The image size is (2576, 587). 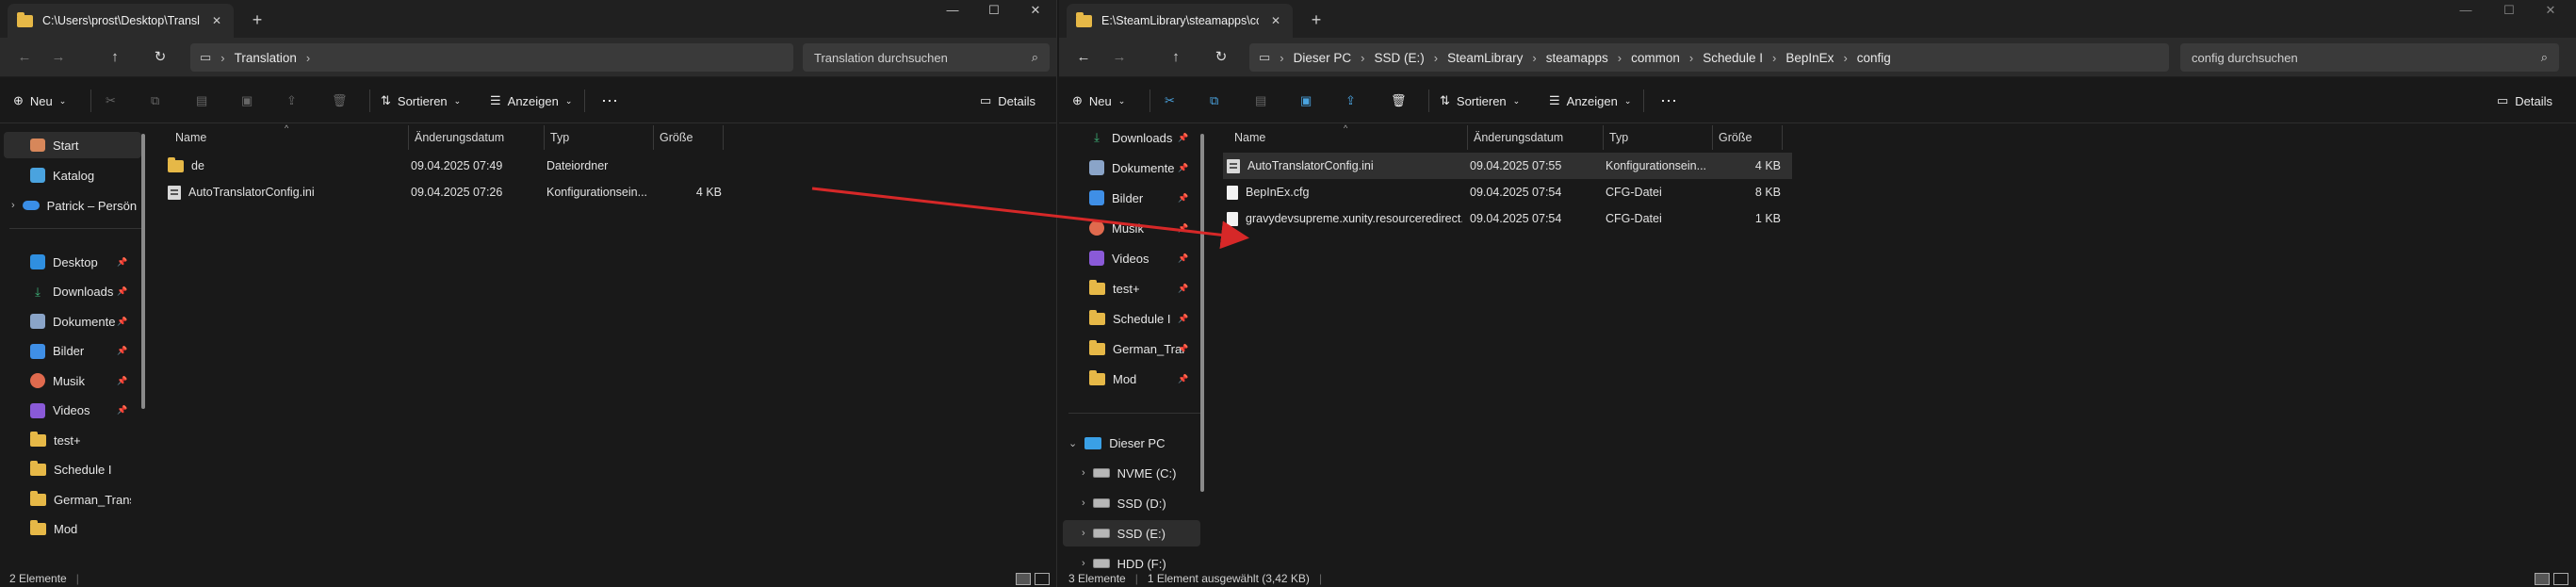 I want to click on sidebar-item-drive: › SSD (E:), so click(x=1131, y=533).